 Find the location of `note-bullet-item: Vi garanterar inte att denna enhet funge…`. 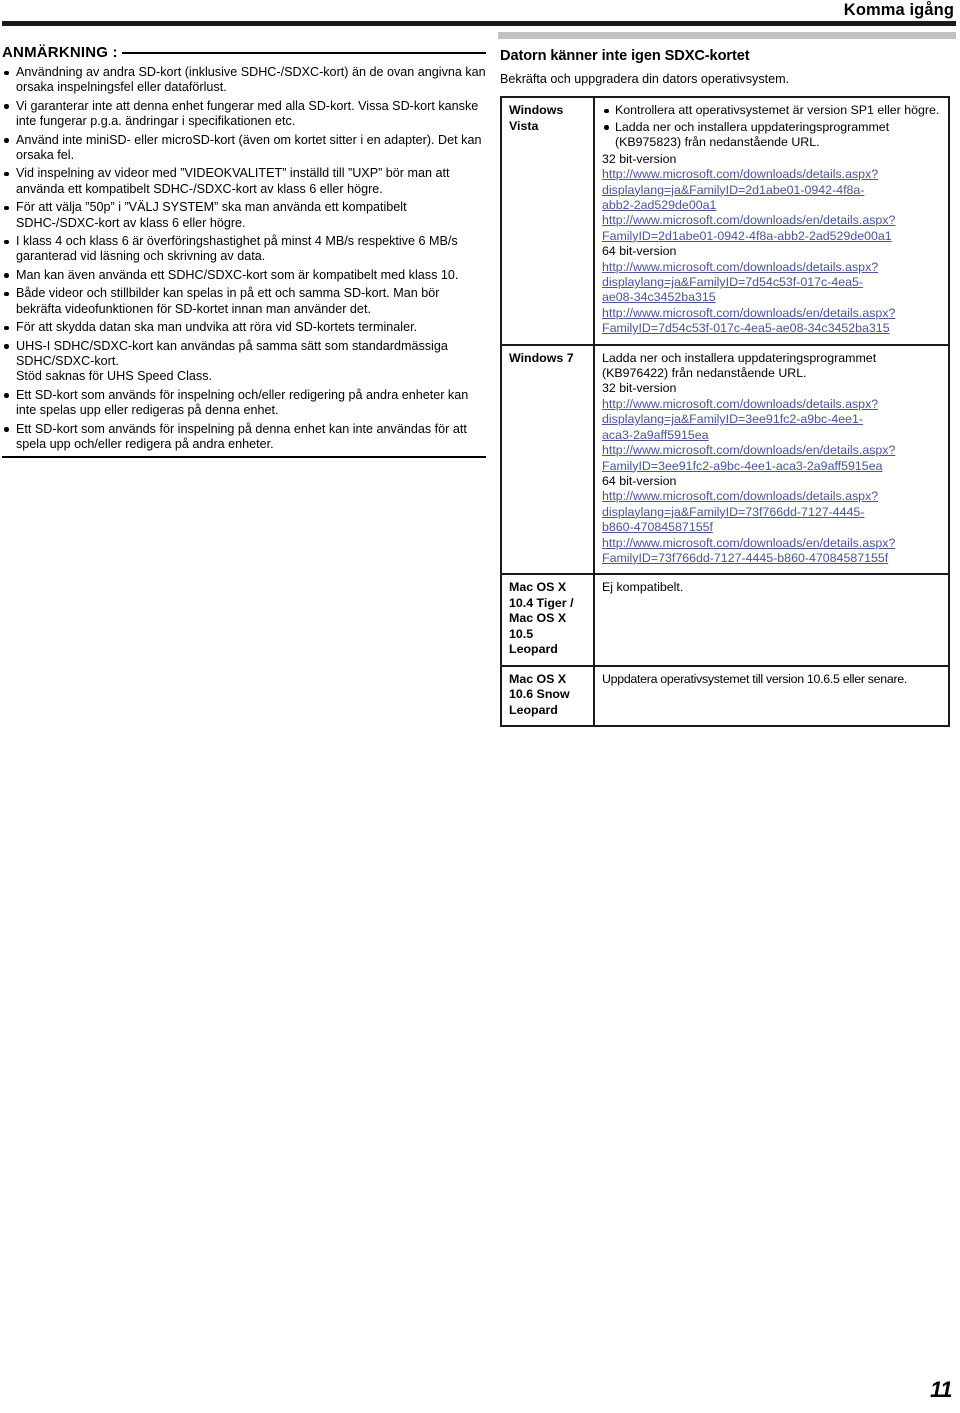

note-bullet-item: Vi garanterar inte att denna enhet funge… is located at coordinates (244, 114).